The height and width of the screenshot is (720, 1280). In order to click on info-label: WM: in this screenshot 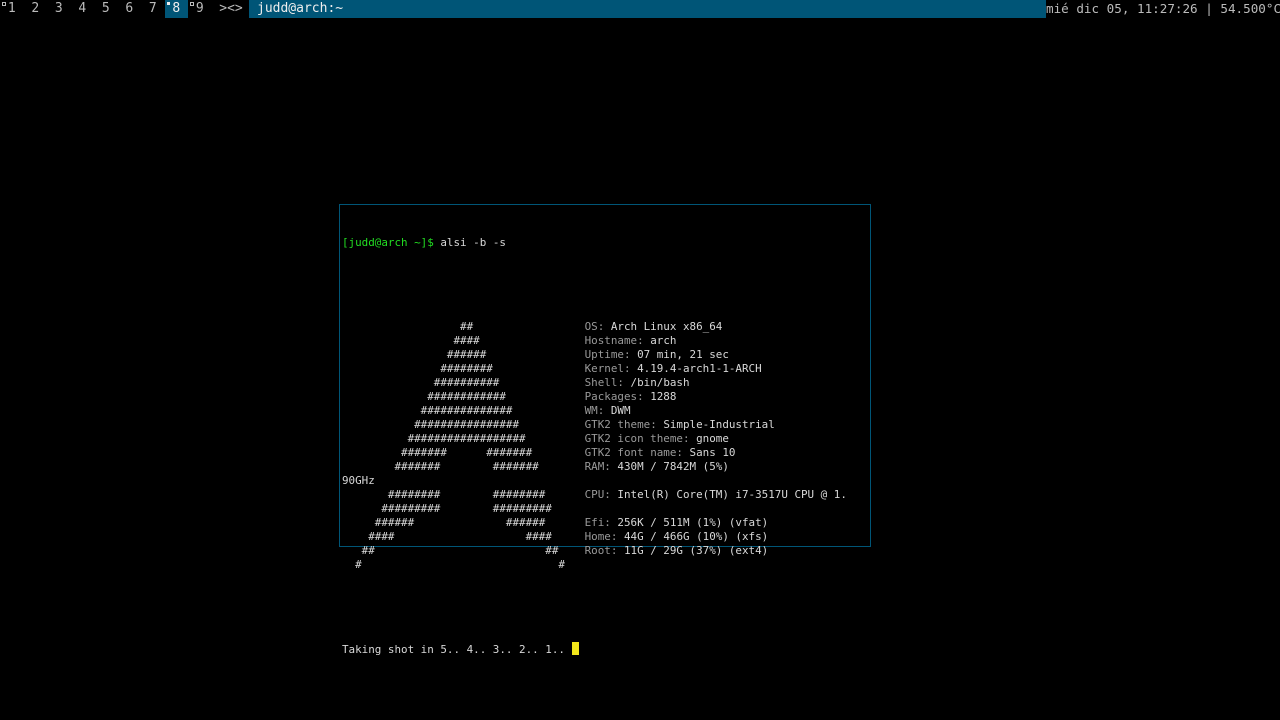, I will do `click(594, 410)`.